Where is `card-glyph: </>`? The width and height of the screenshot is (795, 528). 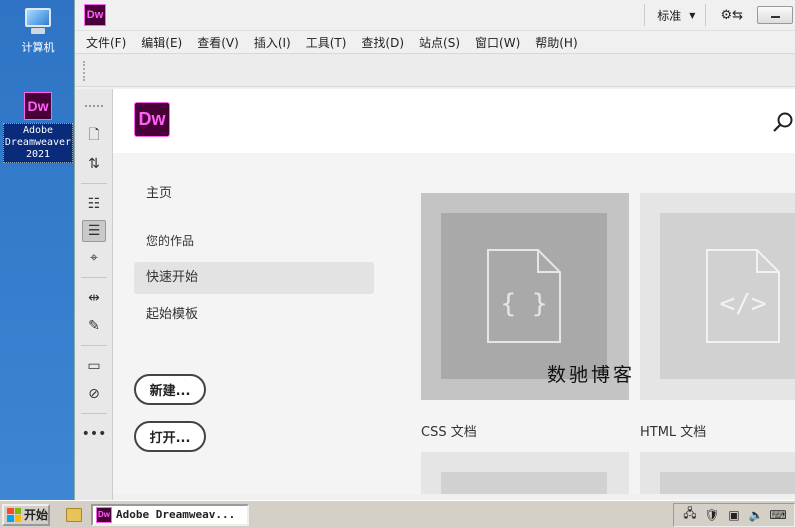 card-glyph: </> is located at coordinates (743, 304).